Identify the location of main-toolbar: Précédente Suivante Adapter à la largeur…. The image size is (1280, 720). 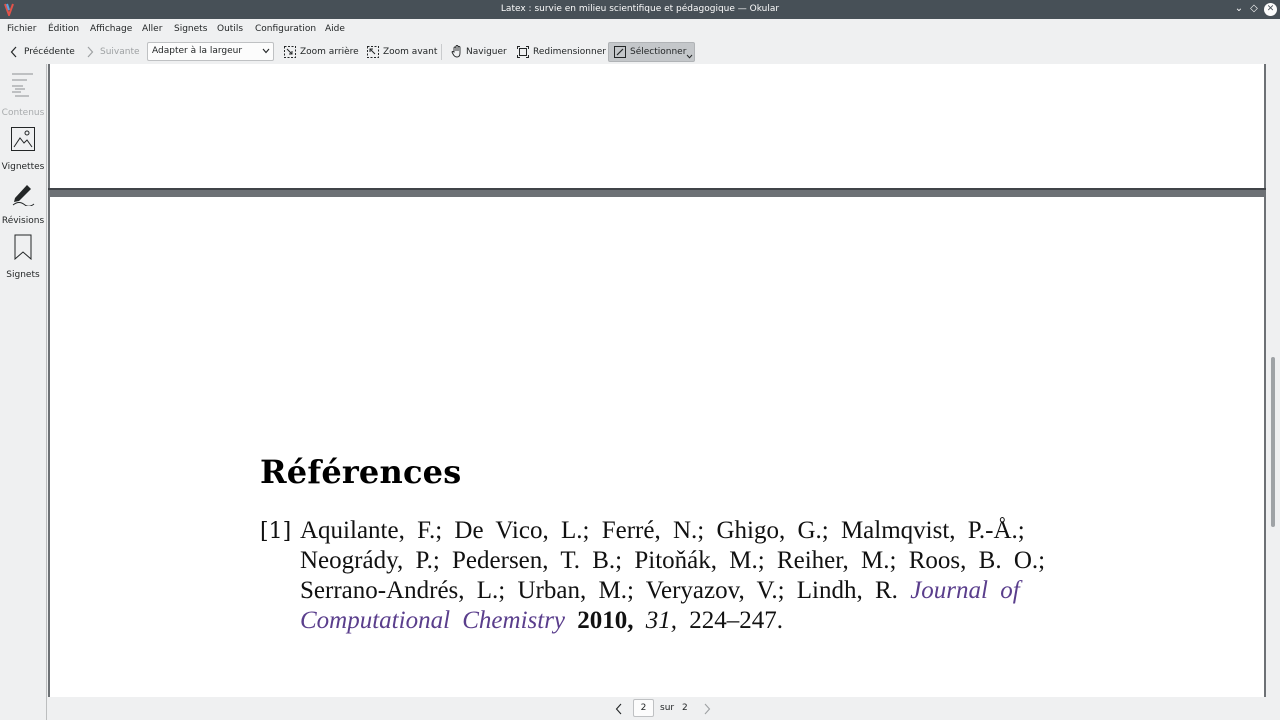
(640, 52).